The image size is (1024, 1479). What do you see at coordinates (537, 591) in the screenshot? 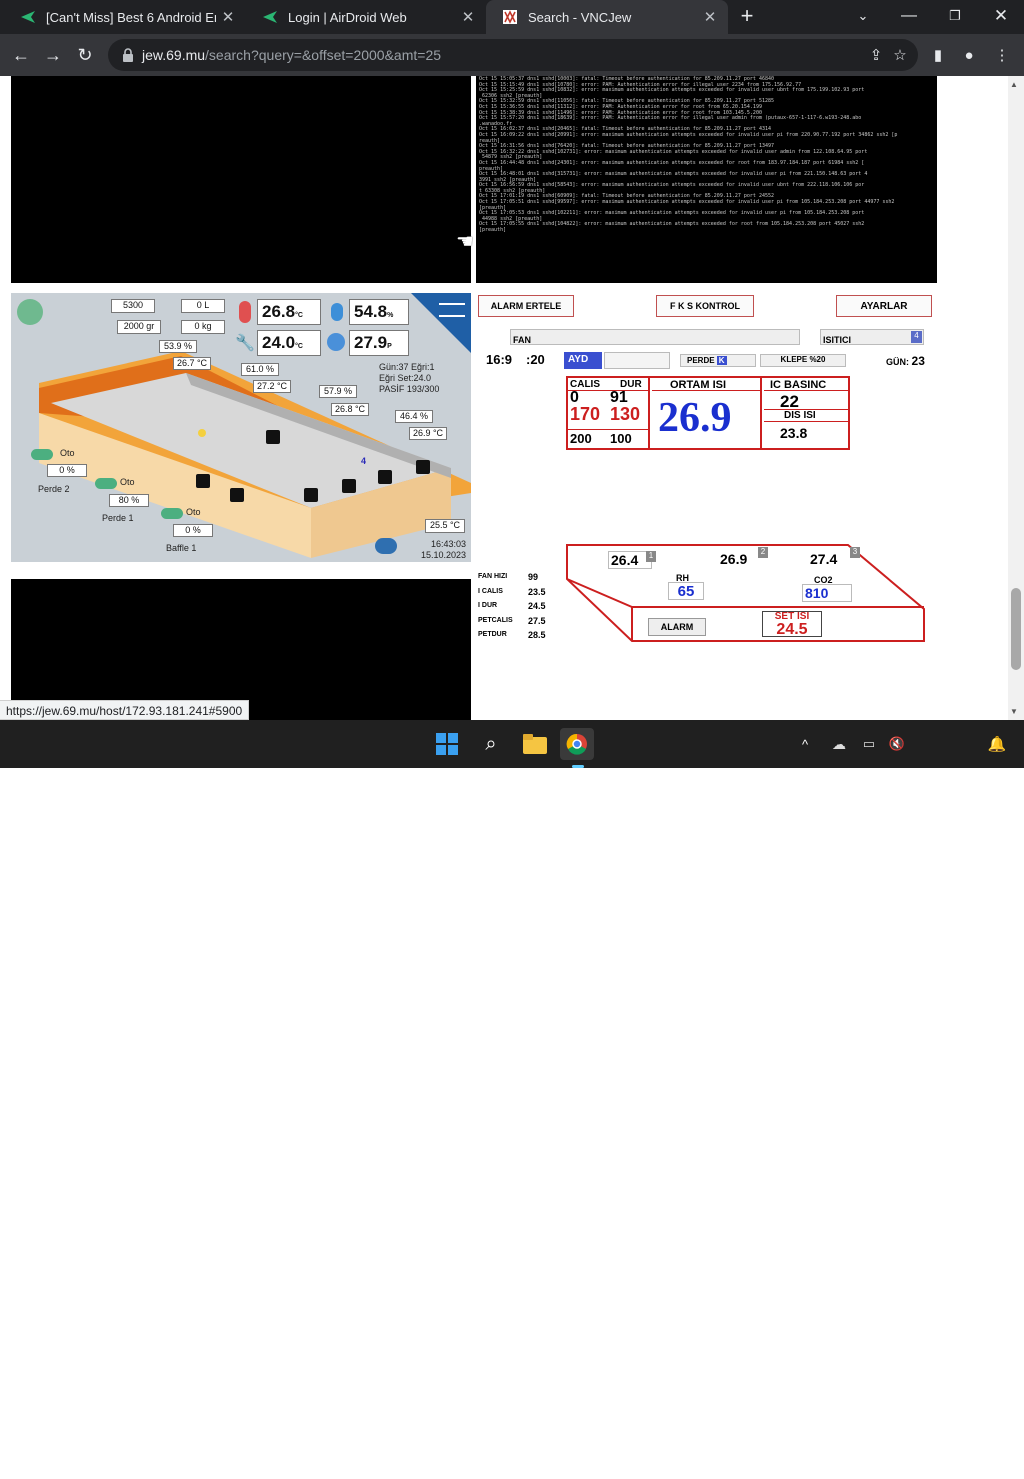
I see `i-calis-value: 23.5` at bounding box center [537, 591].